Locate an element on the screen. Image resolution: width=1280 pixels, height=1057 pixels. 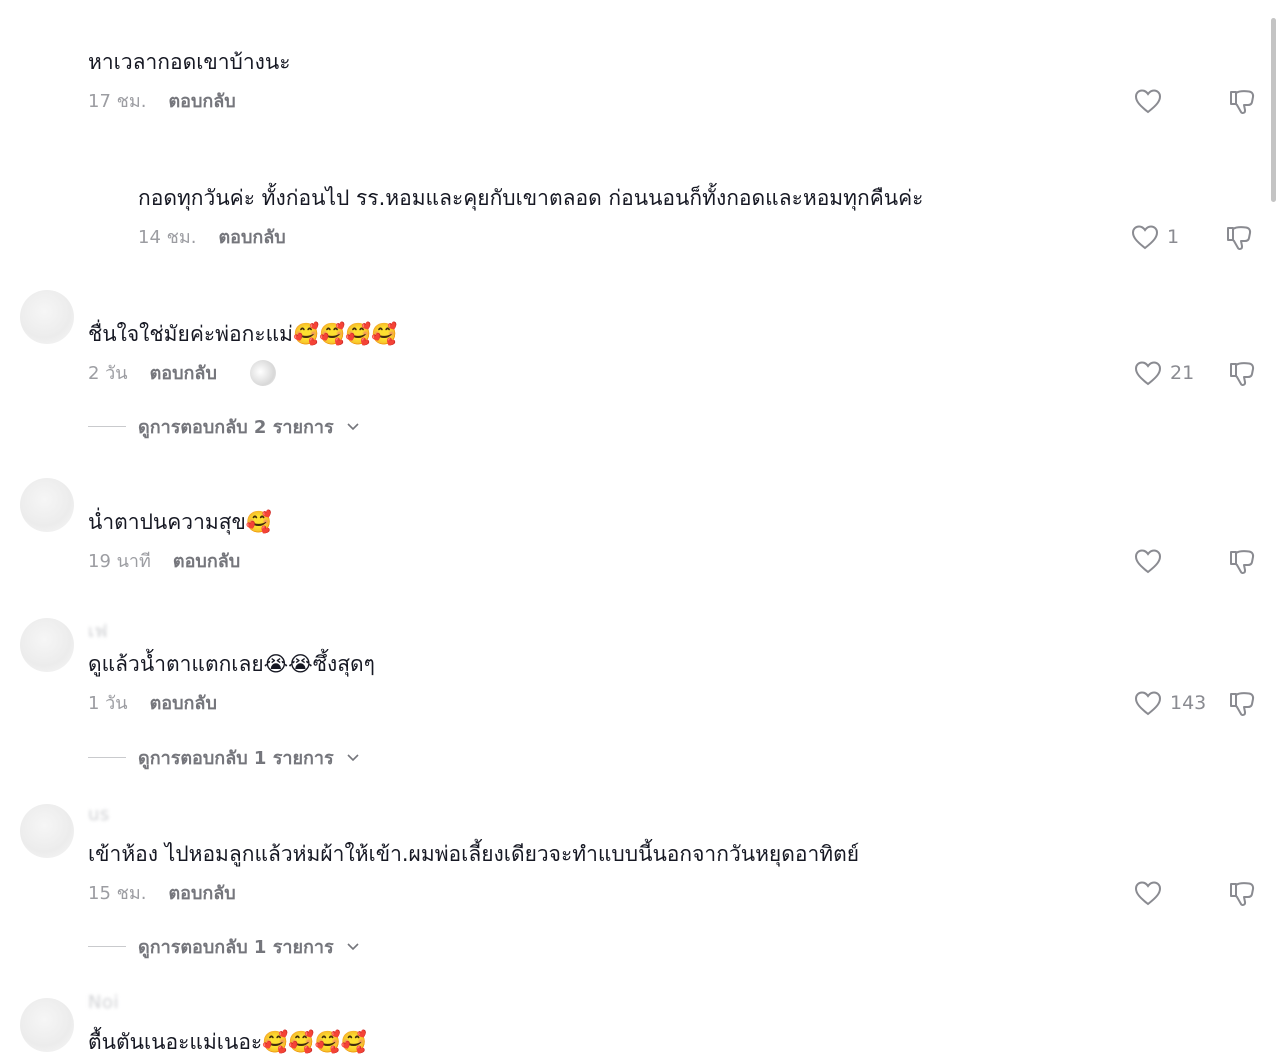
like-count: 1 is located at coordinates (1173, 237).